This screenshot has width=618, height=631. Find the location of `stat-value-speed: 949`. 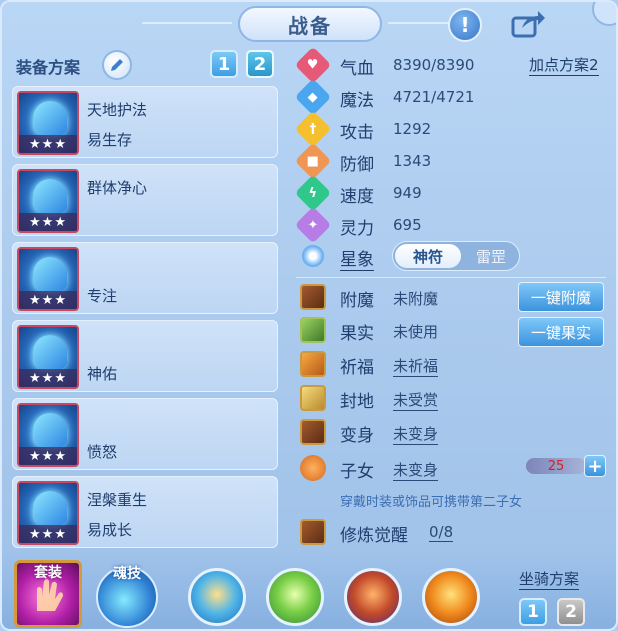

stat-value-speed: 949 is located at coordinates (407, 193).